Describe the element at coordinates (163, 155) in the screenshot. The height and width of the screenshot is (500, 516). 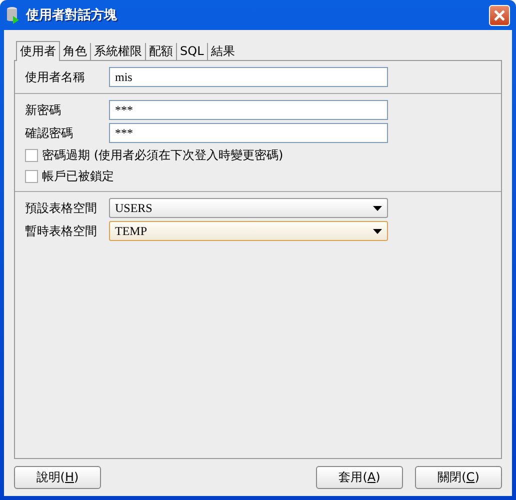
I see `checkbox-label: 密碼過期 (使用者必須在下次登入時變更密碼)` at that location.